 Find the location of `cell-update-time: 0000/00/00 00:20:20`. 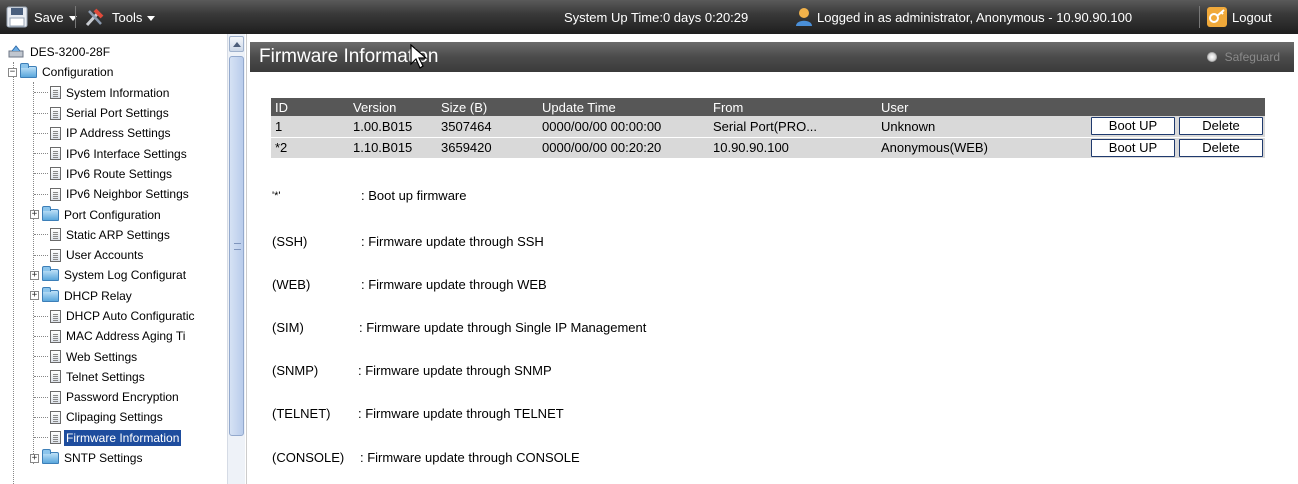

cell-update-time: 0000/00/00 00:20:20 is located at coordinates (623, 148).